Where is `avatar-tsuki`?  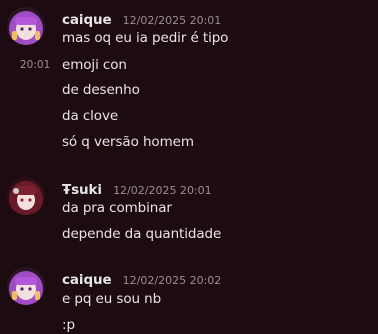 avatar-tsuki is located at coordinates (26, 196).